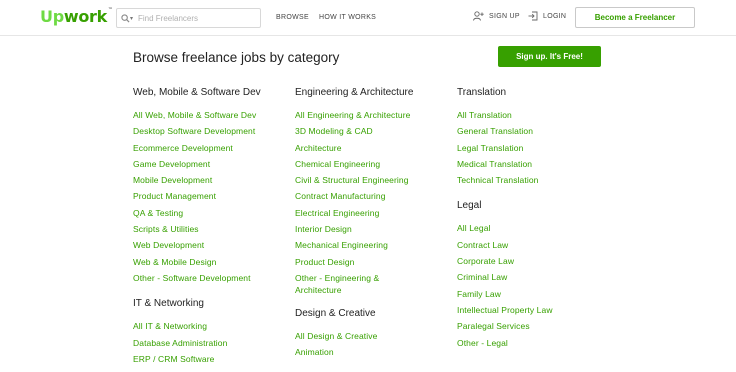  Describe the element at coordinates (193, 18) in the screenshot. I see `search-input` at that location.